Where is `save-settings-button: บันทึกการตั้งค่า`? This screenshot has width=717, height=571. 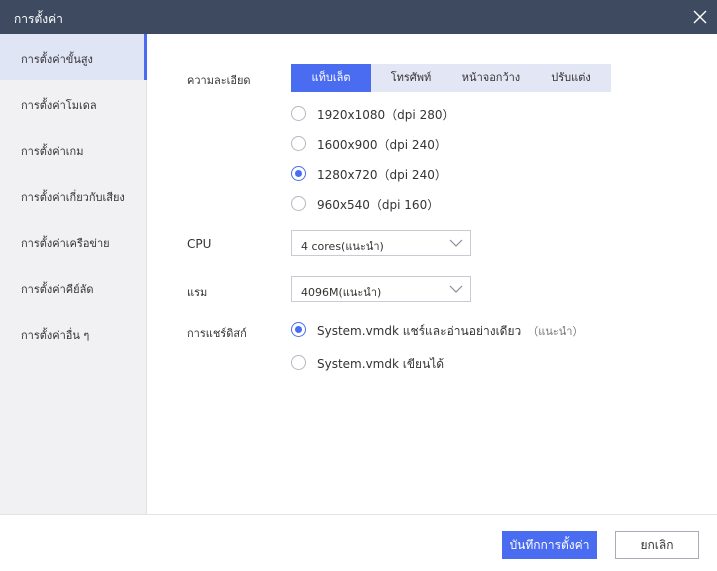 save-settings-button: บันทึกการตั้งค่า is located at coordinates (549, 545).